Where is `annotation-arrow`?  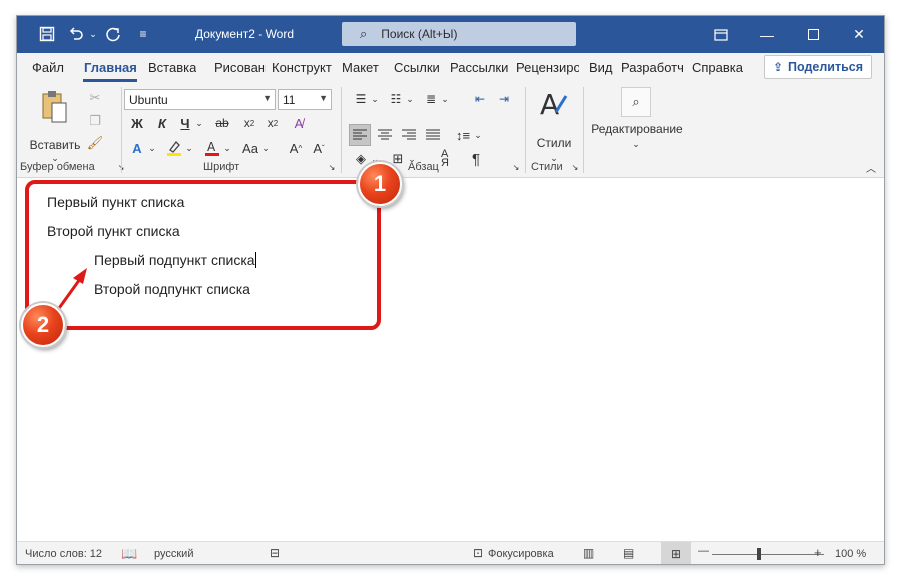
annotation-arrow is located at coordinates (71, 290).